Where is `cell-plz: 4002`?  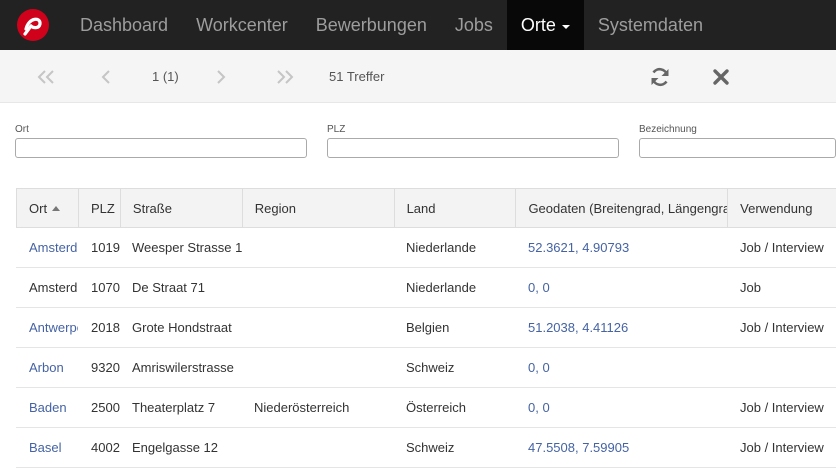
cell-plz: 4002 is located at coordinates (105, 447).